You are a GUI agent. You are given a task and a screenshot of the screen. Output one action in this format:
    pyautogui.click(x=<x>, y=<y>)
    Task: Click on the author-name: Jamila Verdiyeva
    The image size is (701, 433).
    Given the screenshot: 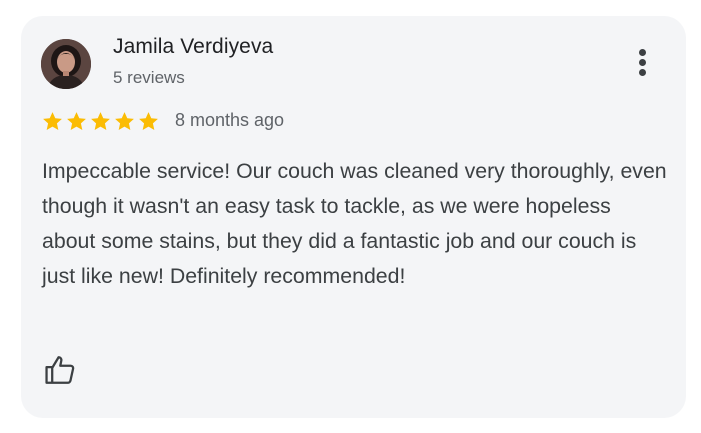 What is the action you would take?
    pyautogui.click(x=193, y=47)
    